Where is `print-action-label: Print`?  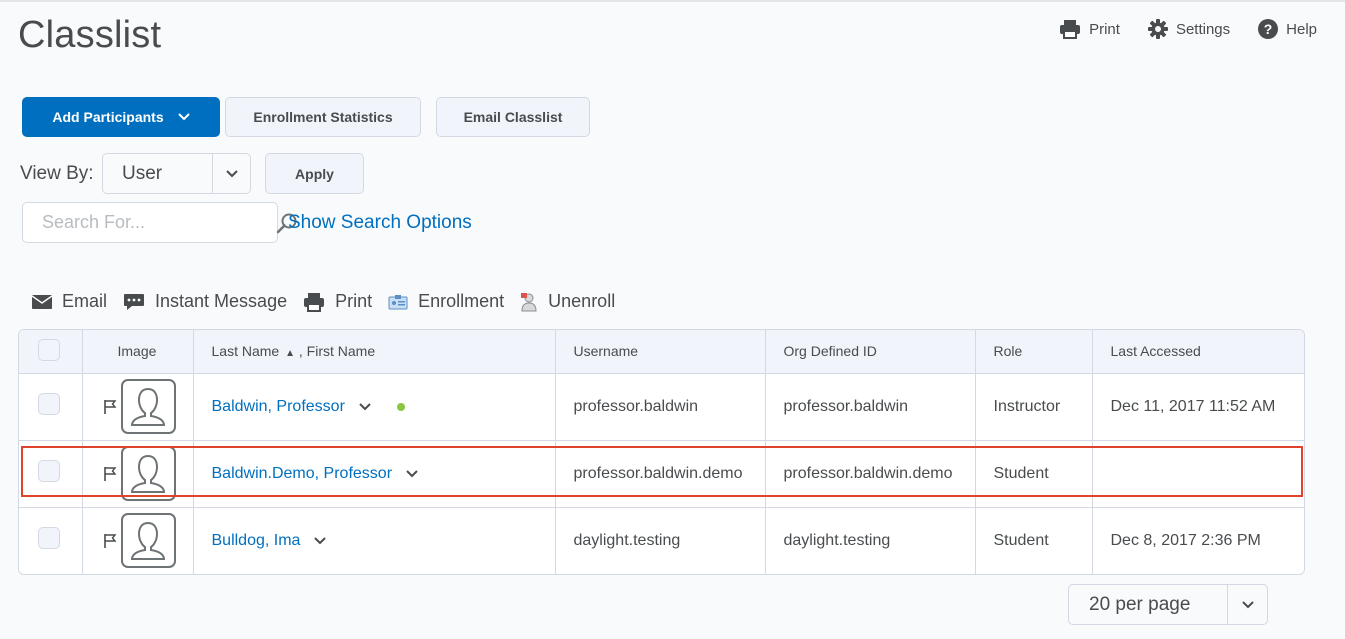 print-action-label: Print is located at coordinates (354, 301).